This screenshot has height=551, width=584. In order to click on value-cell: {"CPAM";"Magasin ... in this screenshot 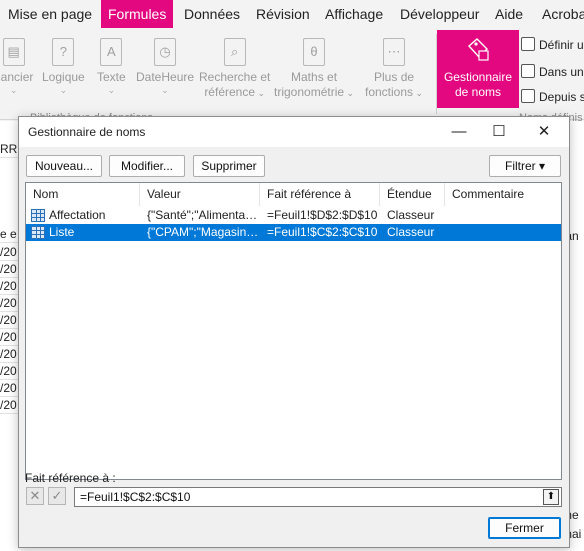, I will do `click(203, 232)`.